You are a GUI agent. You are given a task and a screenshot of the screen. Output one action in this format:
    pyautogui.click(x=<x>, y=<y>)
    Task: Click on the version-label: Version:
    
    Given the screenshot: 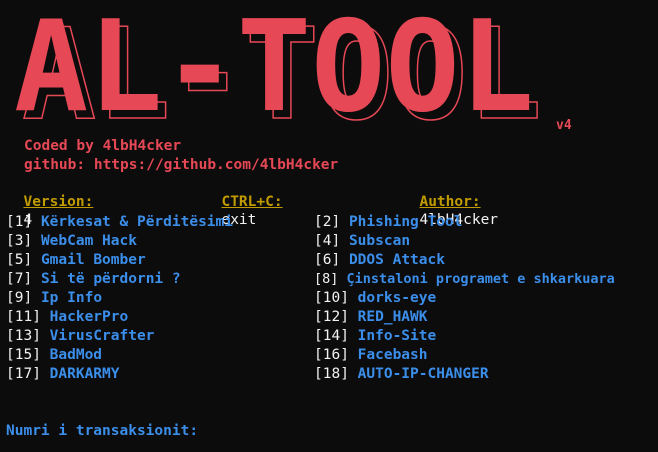 What is the action you would take?
    pyautogui.click(x=58, y=202)
    